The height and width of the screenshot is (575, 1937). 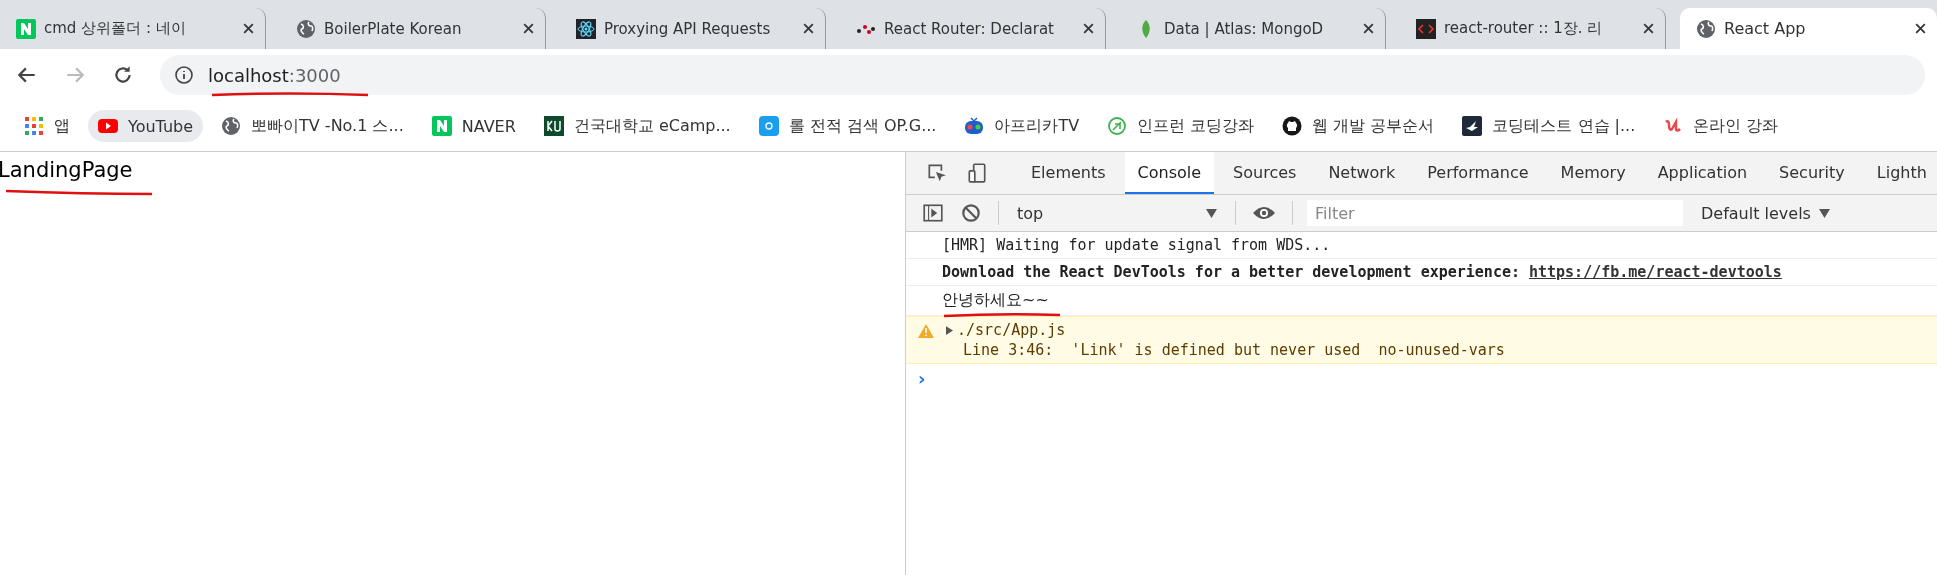 What do you see at coordinates (133, 28) in the screenshot?
I see `browser-tab: cmd 상위폴더 : 네이` at bounding box center [133, 28].